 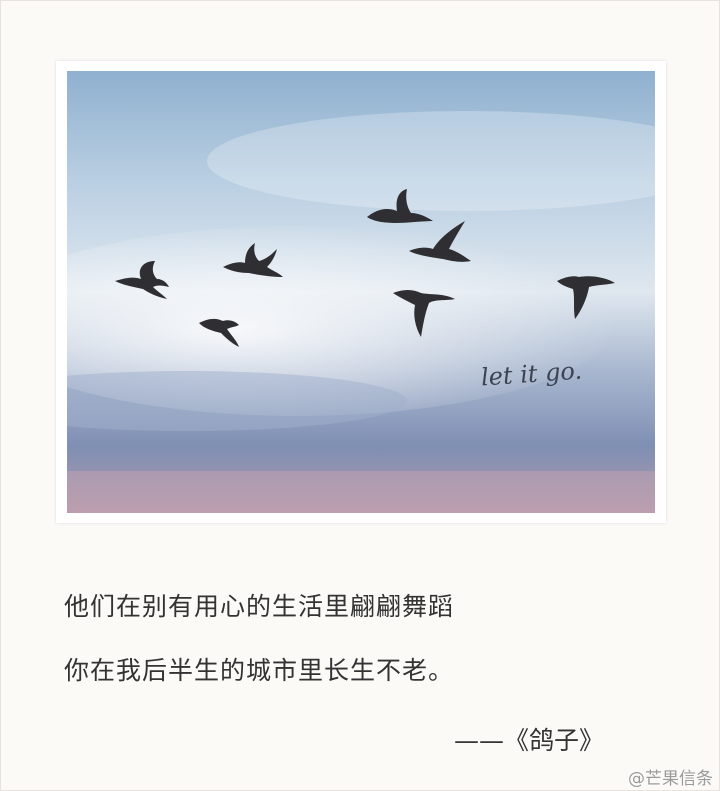 I want to click on poem-line-2: 你在我后半生的城市里长生不老。, so click(x=259, y=670).